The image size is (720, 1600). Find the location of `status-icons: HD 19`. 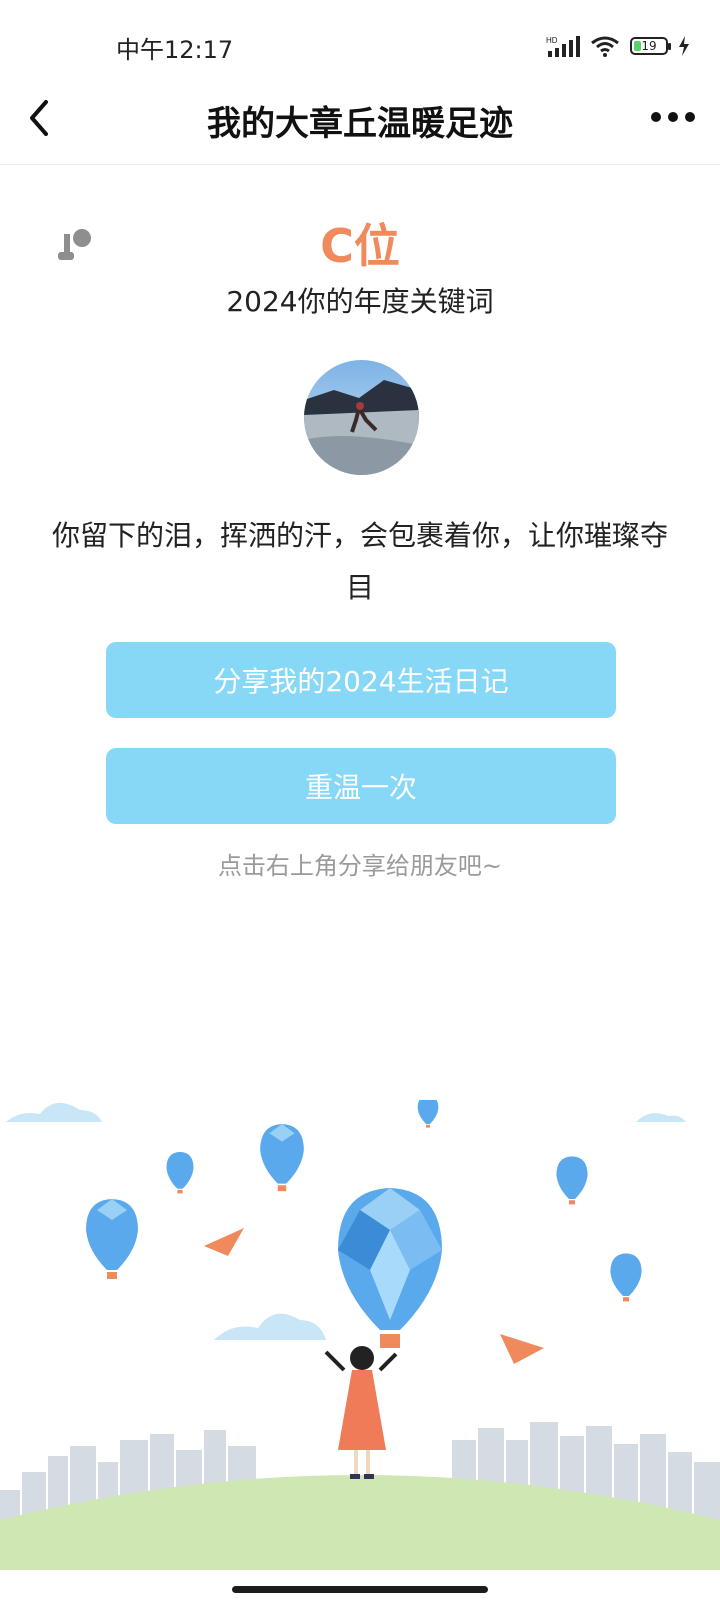

status-icons: HD 19 is located at coordinates (618, 46).